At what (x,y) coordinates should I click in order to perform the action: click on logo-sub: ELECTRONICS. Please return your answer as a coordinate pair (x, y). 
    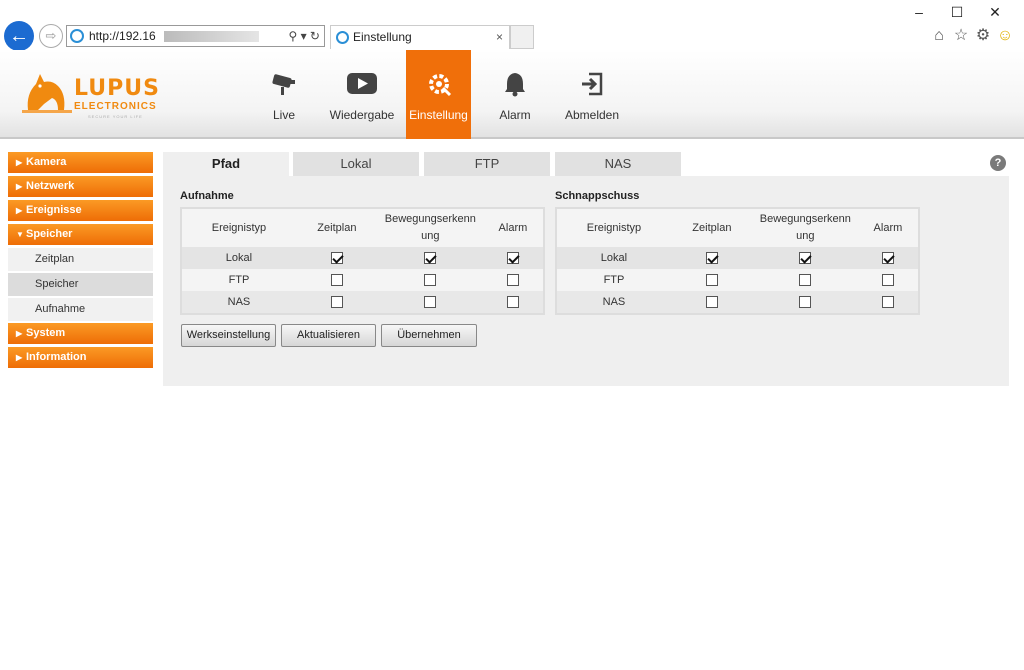
    Looking at the image, I should click on (115, 106).